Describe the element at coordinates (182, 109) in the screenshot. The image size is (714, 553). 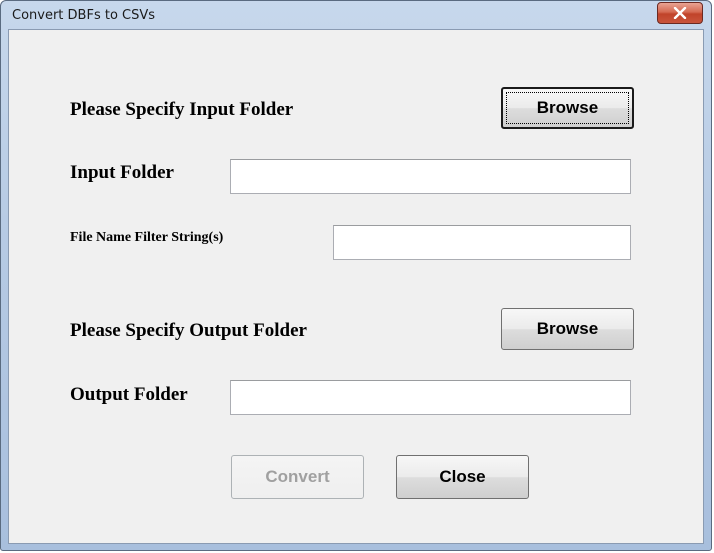
I see `input-section-label: Please Specify Input Folder` at that location.